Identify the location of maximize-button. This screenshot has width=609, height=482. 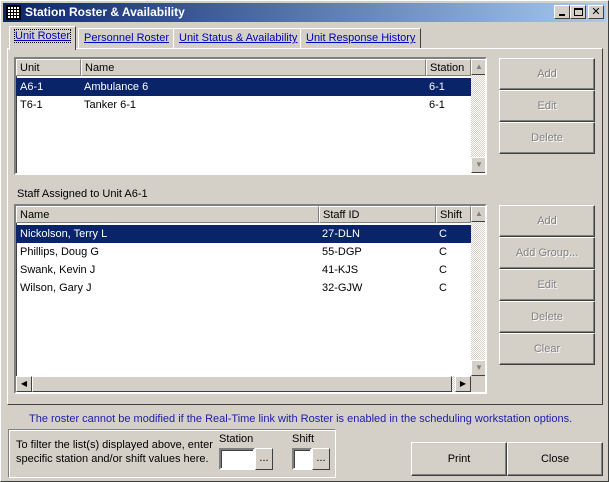
(578, 12).